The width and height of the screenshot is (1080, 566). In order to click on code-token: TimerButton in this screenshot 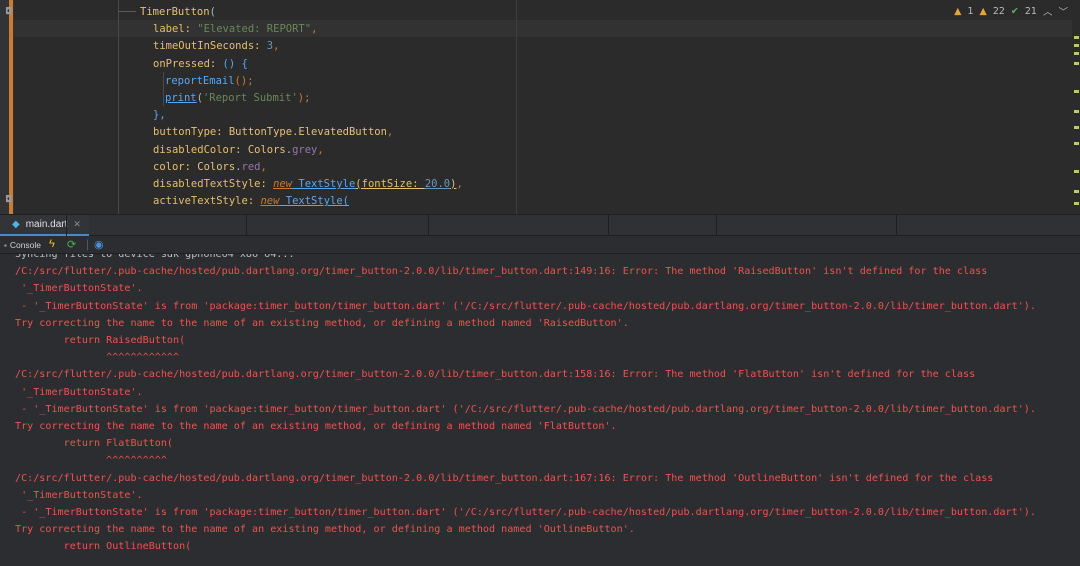, I will do `click(175, 12)`.